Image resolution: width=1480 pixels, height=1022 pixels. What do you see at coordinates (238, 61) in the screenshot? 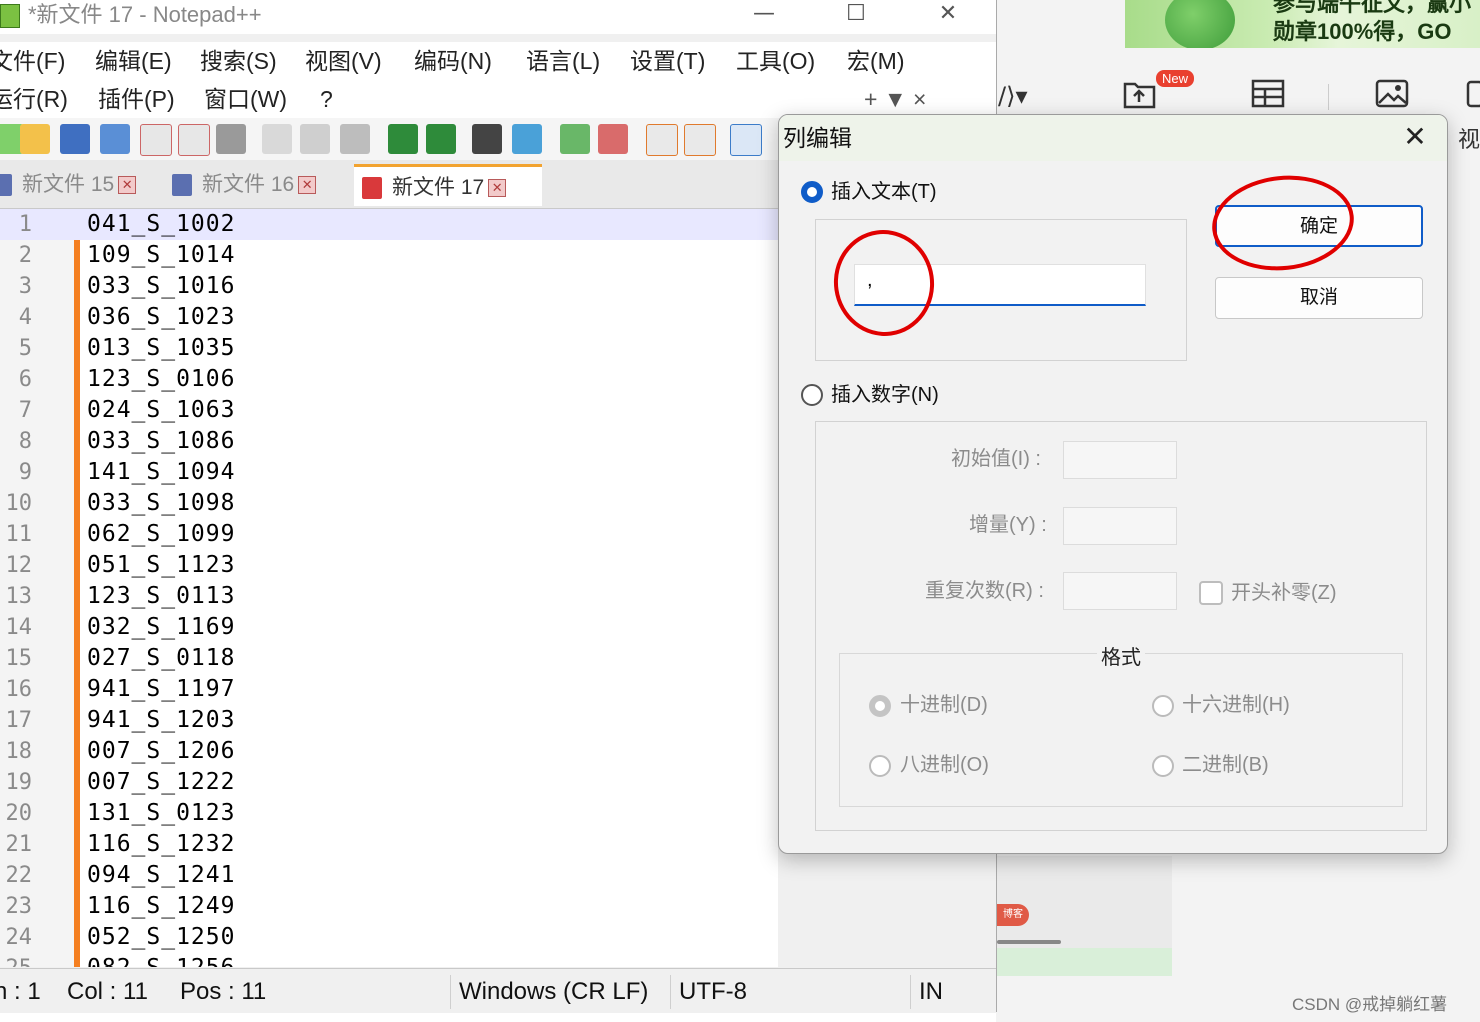
I see `menu-search: 搜索(S)` at bounding box center [238, 61].